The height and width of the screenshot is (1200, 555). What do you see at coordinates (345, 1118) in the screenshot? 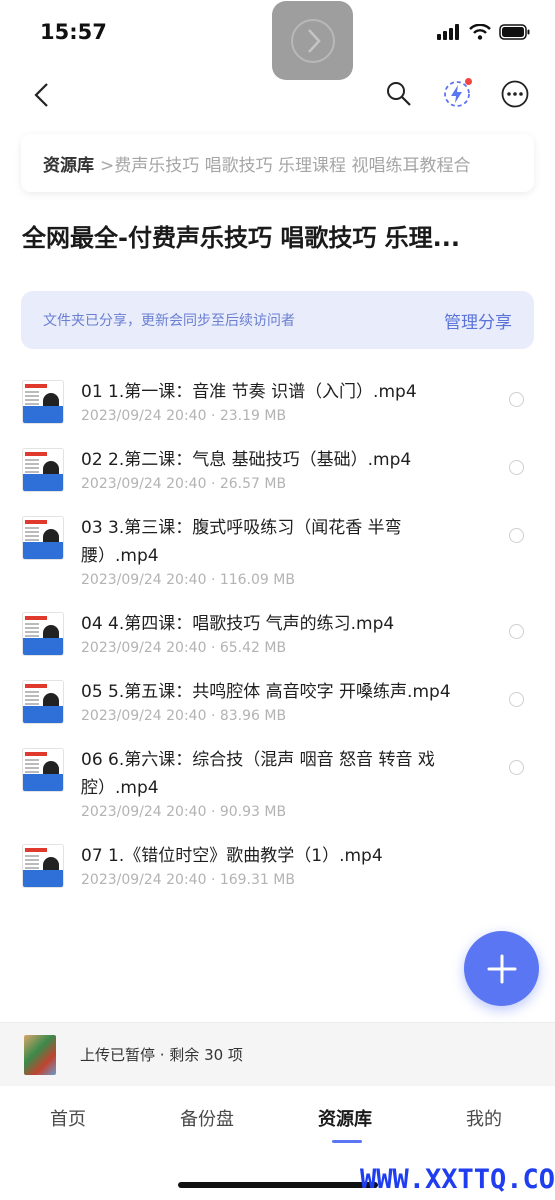
I see `tab-resources: 资源库` at bounding box center [345, 1118].